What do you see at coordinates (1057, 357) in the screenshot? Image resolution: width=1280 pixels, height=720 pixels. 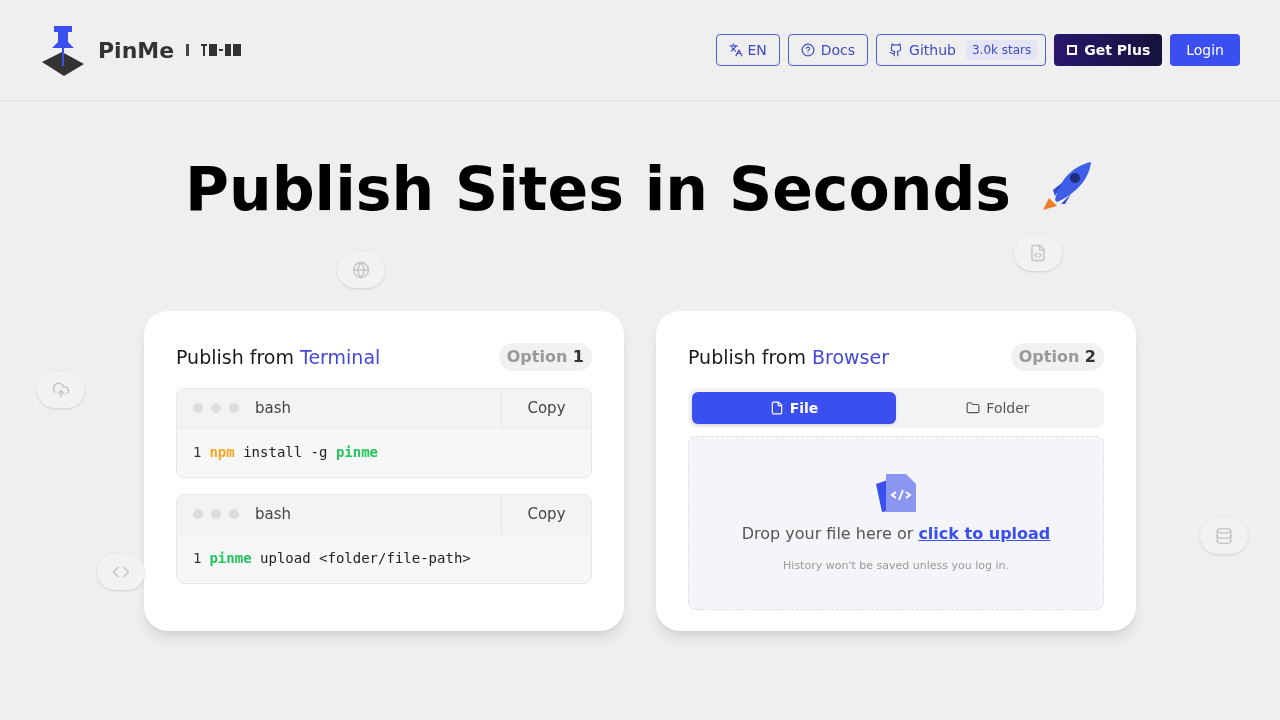 I see `option-badge: Option 2` at bounding box center [1057, 357].